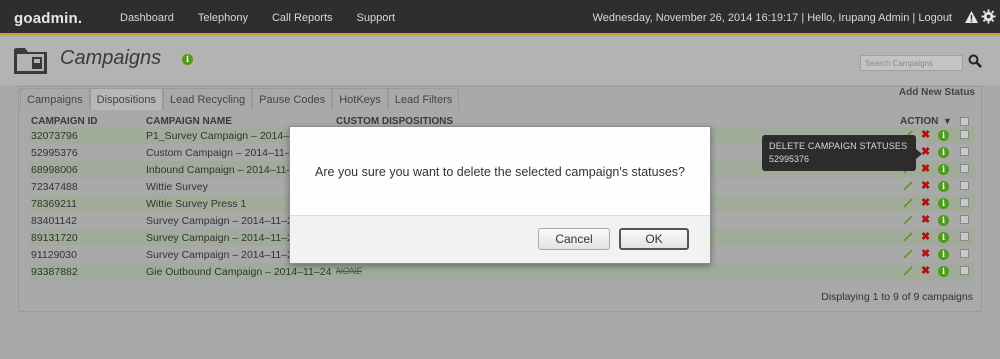 This screenshot has width=1000, height=359. What do you see at coordinates (54, 204) in the screenshot?
I see `campaign-id-cell: 78369211` at bounding box center [54, 204].